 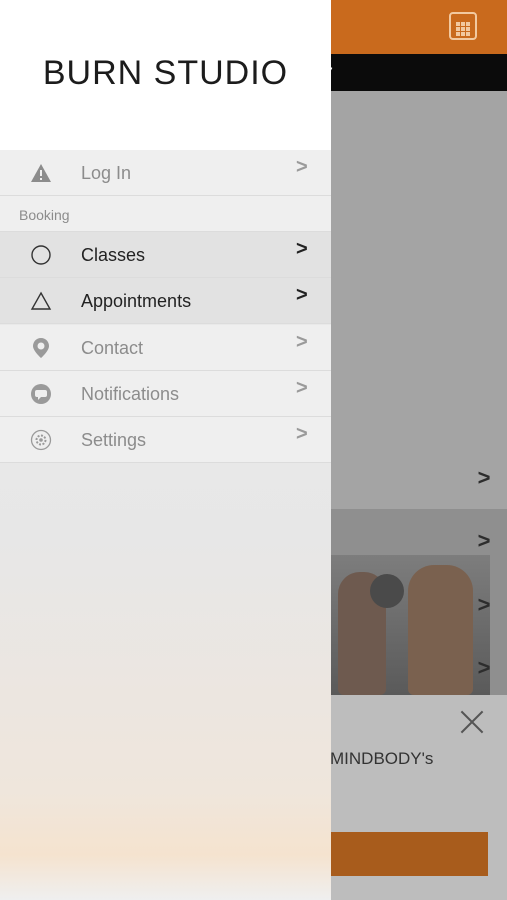 What do you see at coordinates (382, 758) in the screenshot?
I see `banner-text: MINDBODY's` at bounding box center [382, 758].